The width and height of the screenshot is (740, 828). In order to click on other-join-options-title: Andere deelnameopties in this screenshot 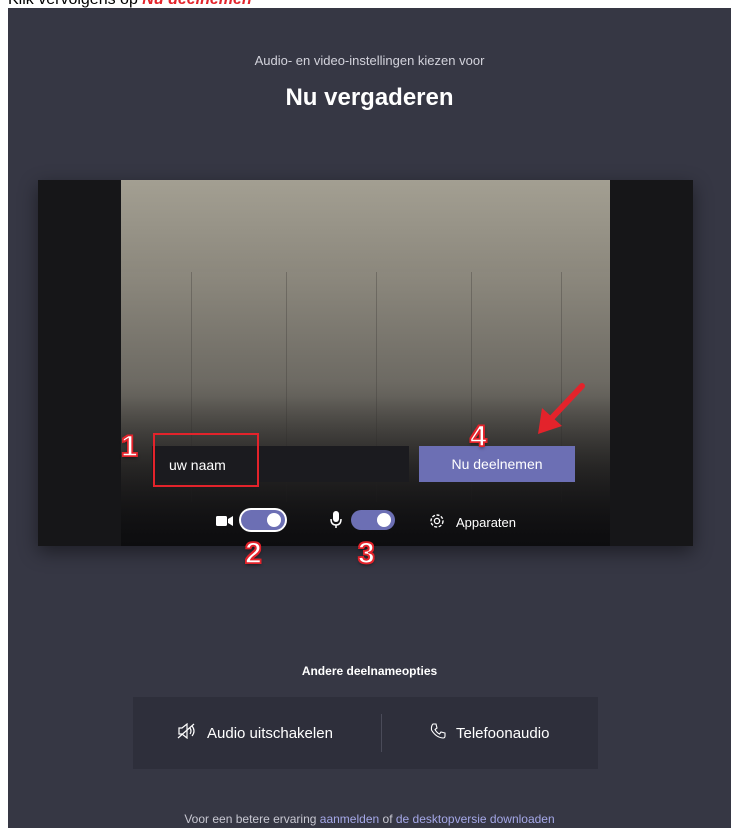, I will do `click(369, 671)`.